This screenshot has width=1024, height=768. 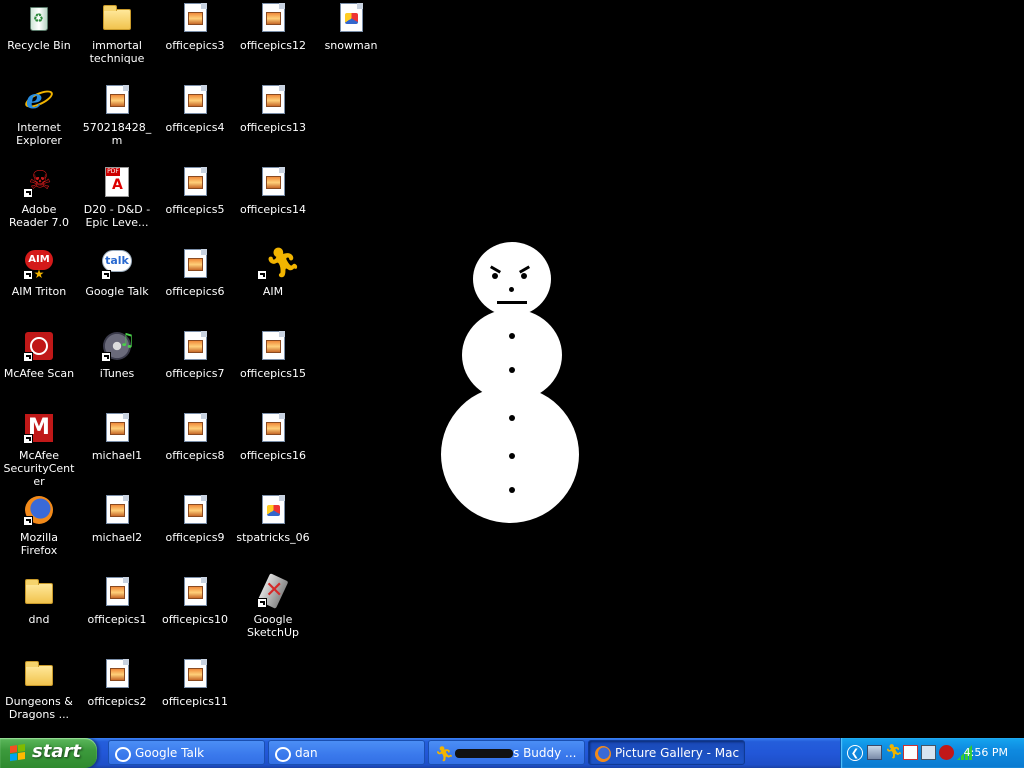 I want to click on desktop-icon-aim-triton: AIM ★ AIM Triton, so click(x=39, y=273).